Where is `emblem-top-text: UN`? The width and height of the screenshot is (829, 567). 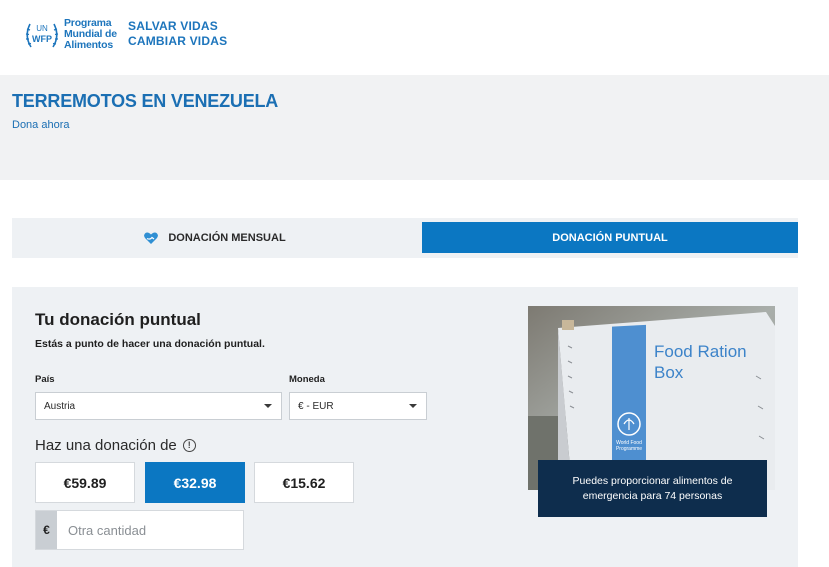
emblem-top-text: UN is located at coordinates (42, 28).